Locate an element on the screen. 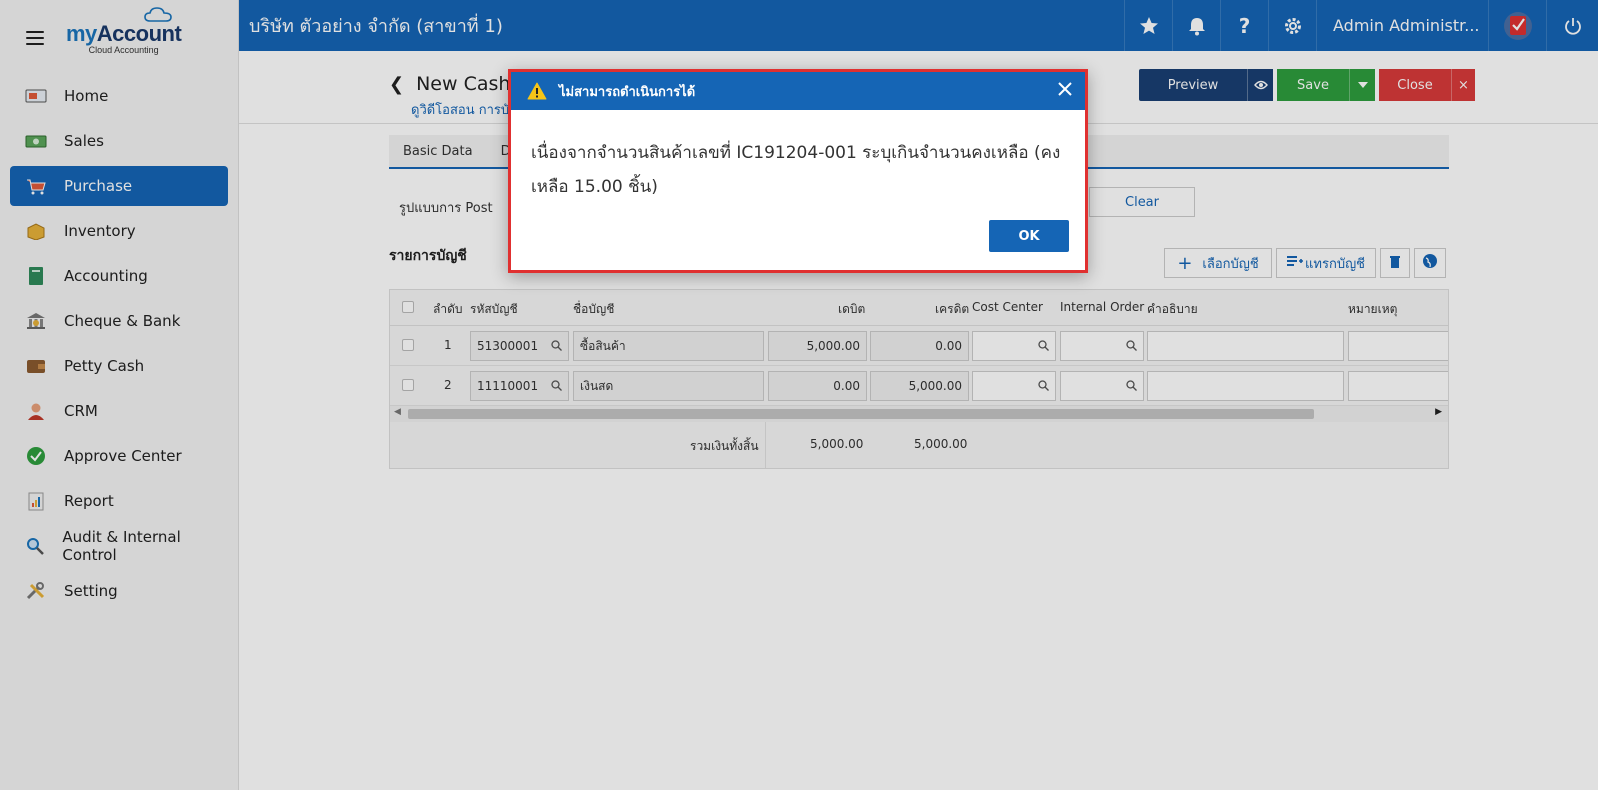 The height and width of the screenshot is (790, 1598). warning-icon is located at coordinates (537, 91).